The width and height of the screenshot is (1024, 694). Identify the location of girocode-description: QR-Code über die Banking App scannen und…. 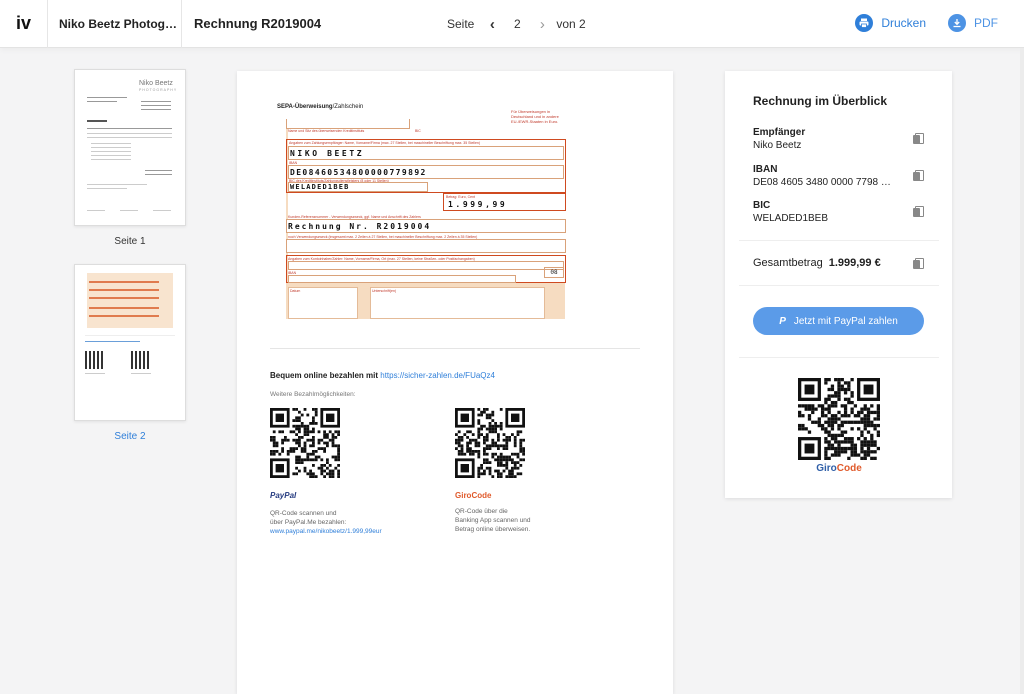
(493, 520).